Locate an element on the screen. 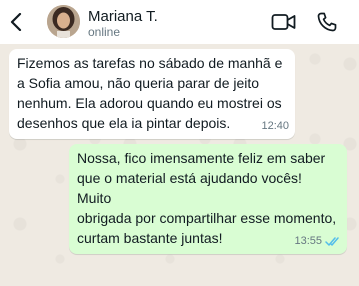 The height and width of the screenshot is (286, 359). contact-status: online is located at coordinates (104, 32).